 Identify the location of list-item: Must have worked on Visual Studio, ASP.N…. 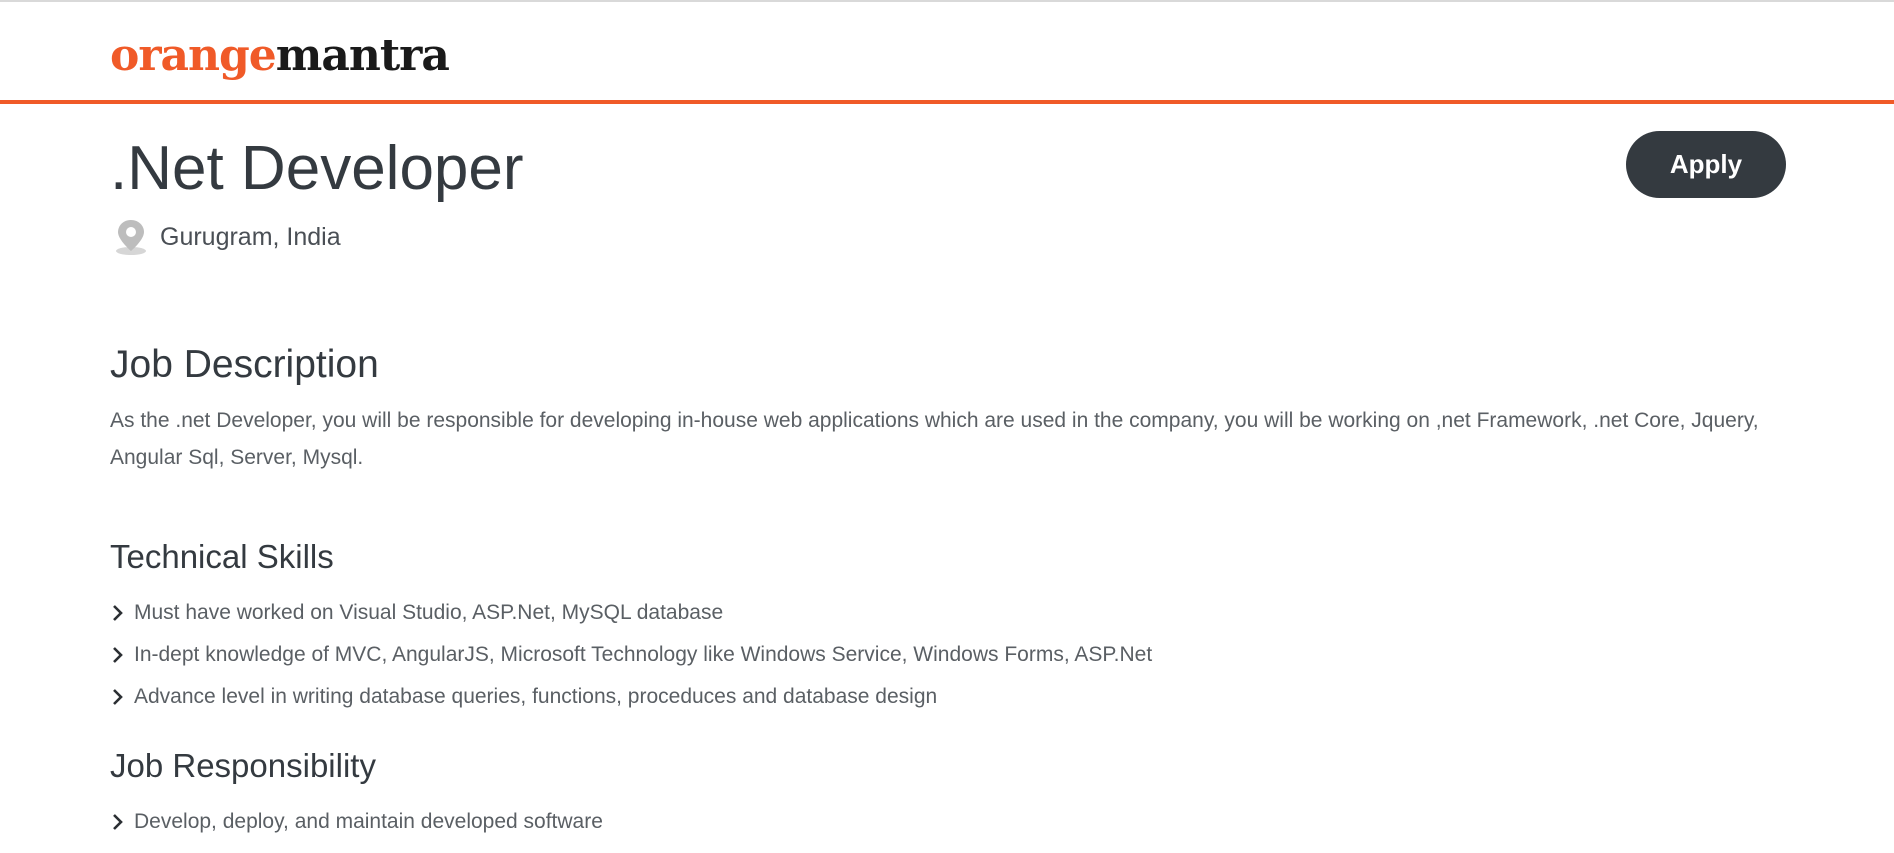
(631, 613).